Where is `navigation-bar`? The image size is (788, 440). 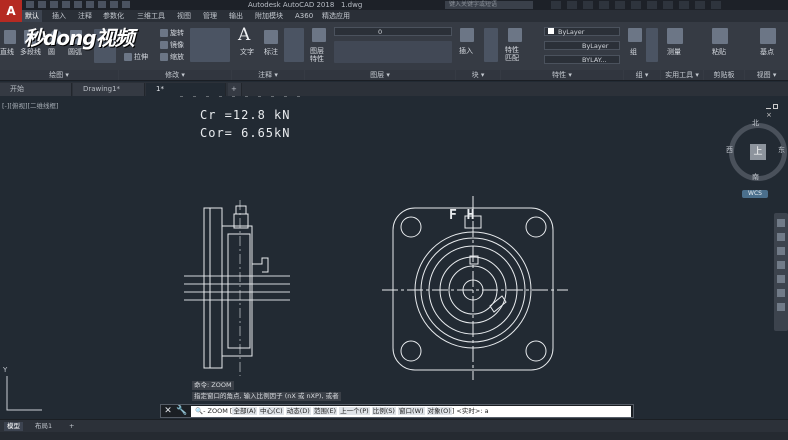 navigation-bar is located at coordinates (781, 272).